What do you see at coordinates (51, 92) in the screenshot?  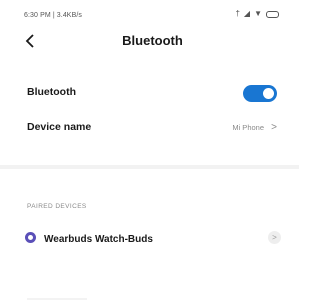 I see `bluetooth-label: Bluetooth` at bounding box center [51, 92].